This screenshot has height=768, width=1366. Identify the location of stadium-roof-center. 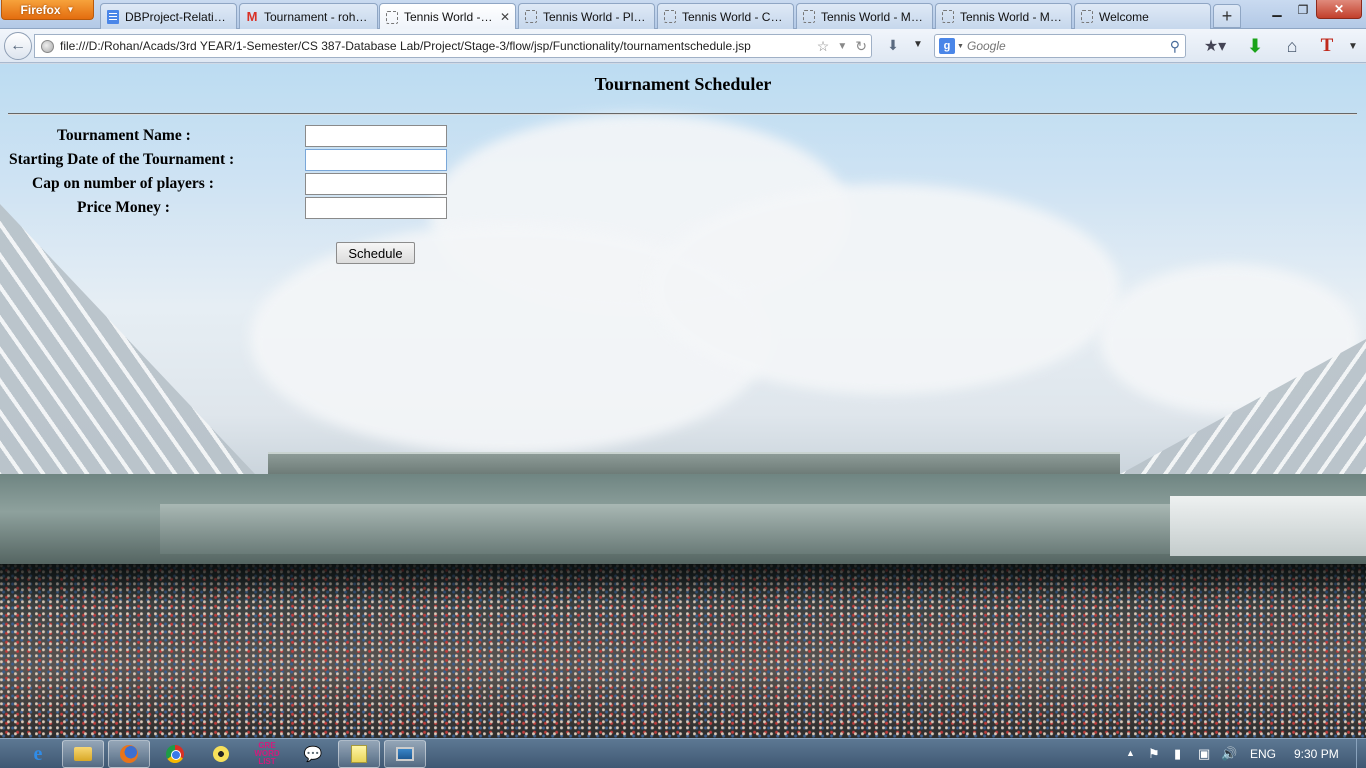
(694, 463).